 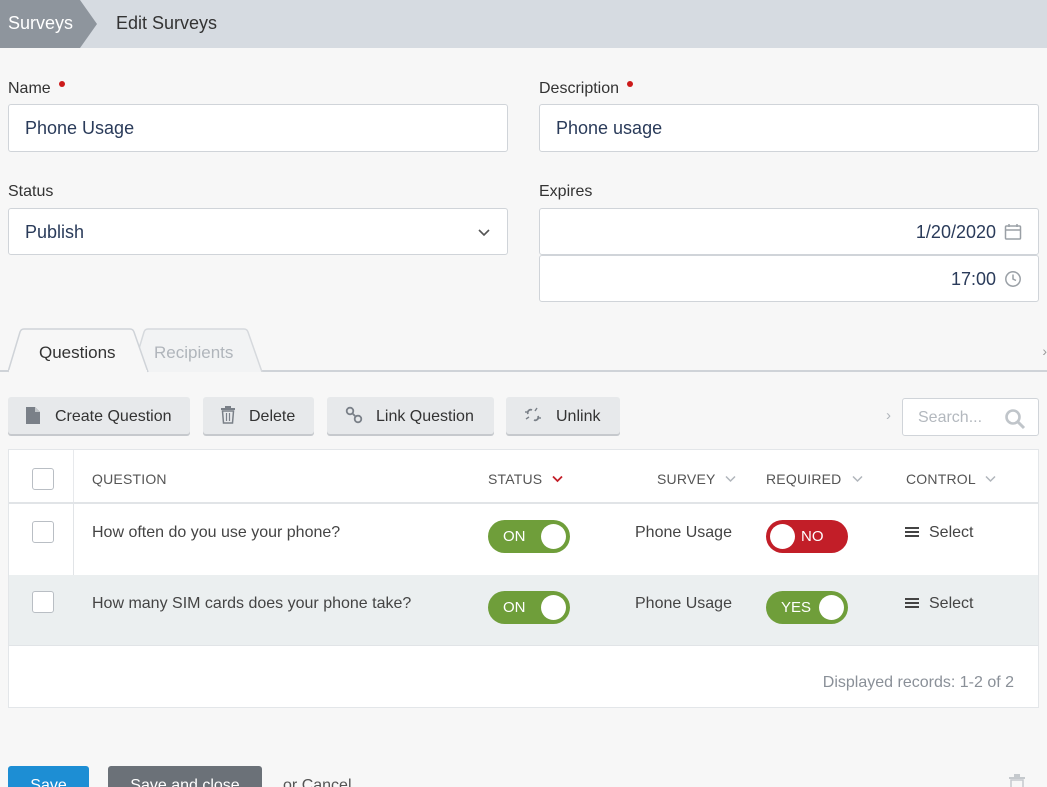 What do you see at coordinates (55, 232) in the screenshot?
I see `status-value: Publish` at bounding box center [55, 232].